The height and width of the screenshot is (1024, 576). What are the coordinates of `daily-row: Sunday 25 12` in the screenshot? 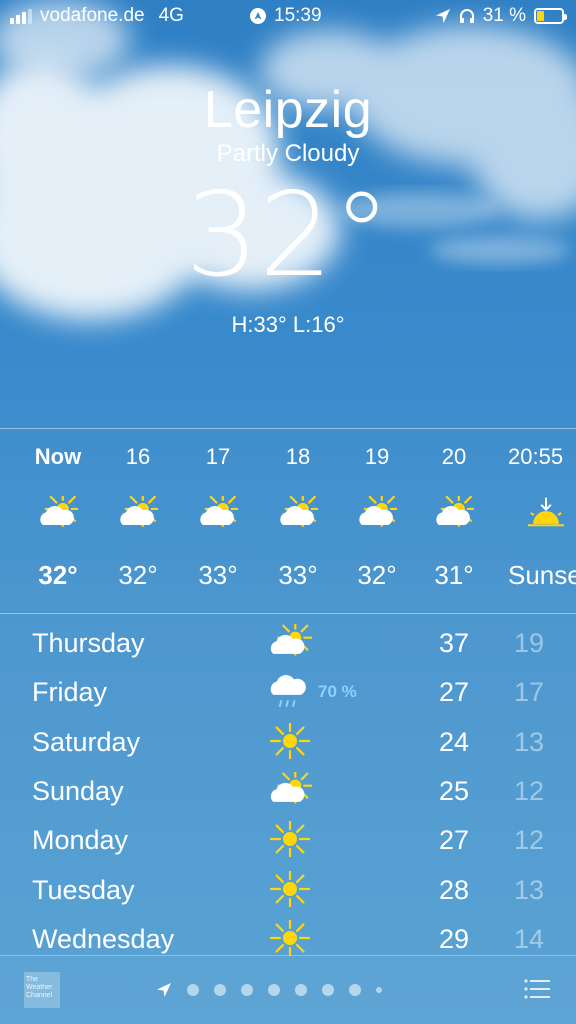 It's located at (288, 792).